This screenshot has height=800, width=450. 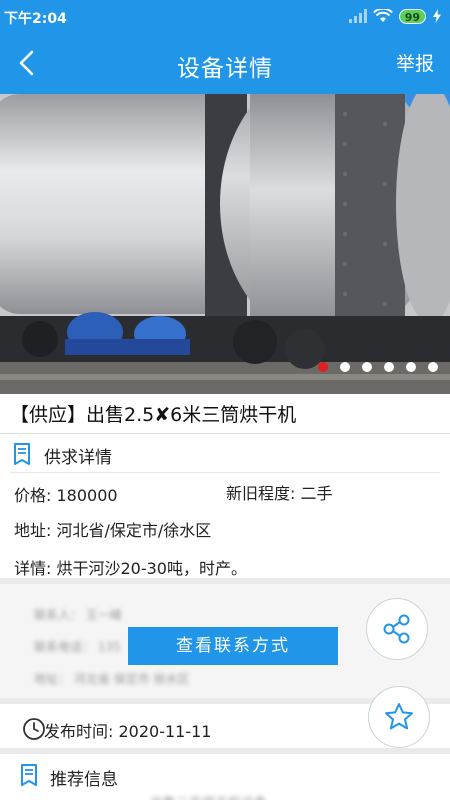 I want to click on report-button: 举报, so click(x=415, y=62).